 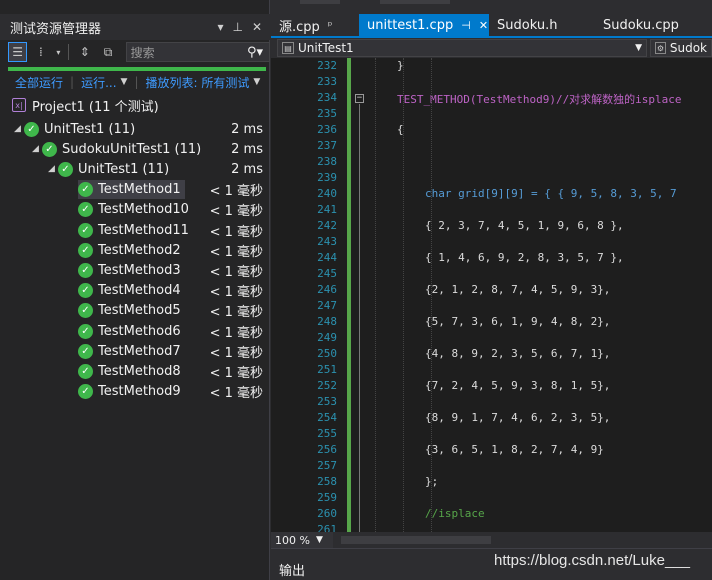 I want to click on test-method-row: ✓ TestMethod11 < 1 毫秒, so click(x=135, y=230).